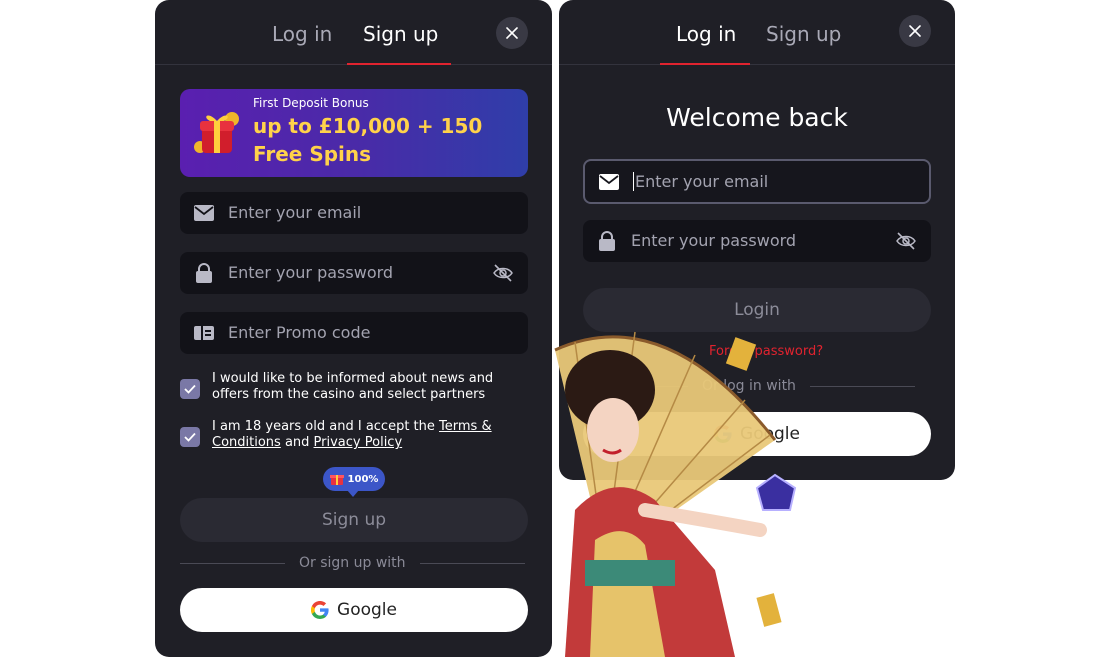  I want to click on promo-icon, so click(204, 333).